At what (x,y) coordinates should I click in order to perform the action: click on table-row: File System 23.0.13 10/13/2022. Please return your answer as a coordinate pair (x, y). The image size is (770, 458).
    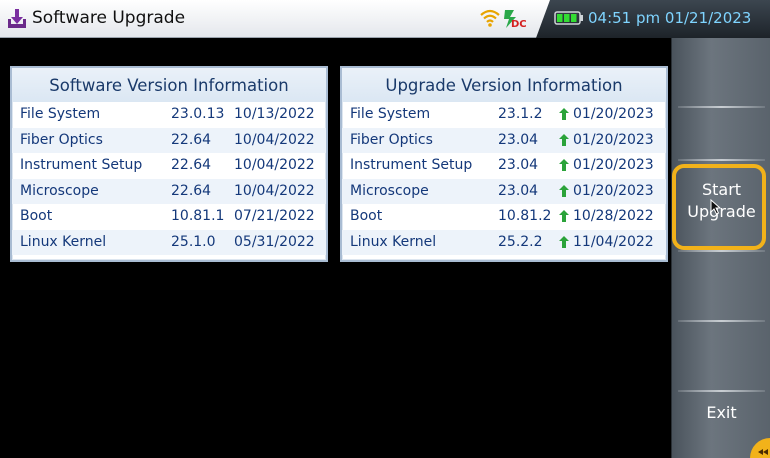
    Looking at the image, I should click on (169, 115).